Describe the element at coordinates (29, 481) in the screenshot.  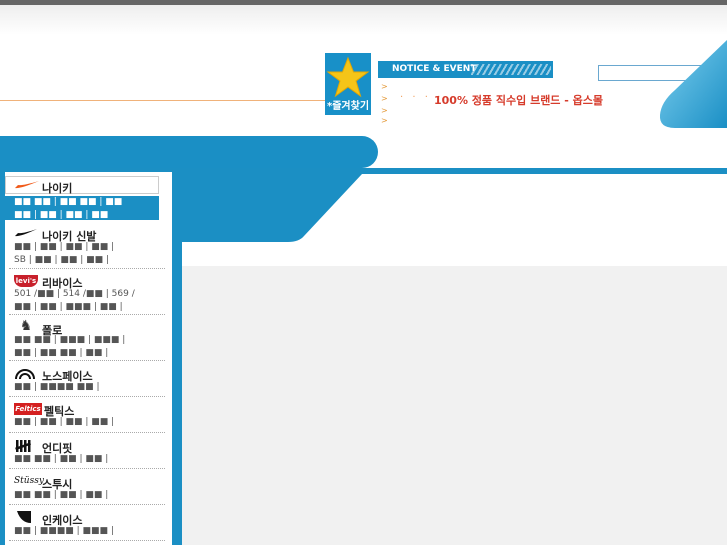
I see `stussy-logo-icon: Stüssy` at that location.